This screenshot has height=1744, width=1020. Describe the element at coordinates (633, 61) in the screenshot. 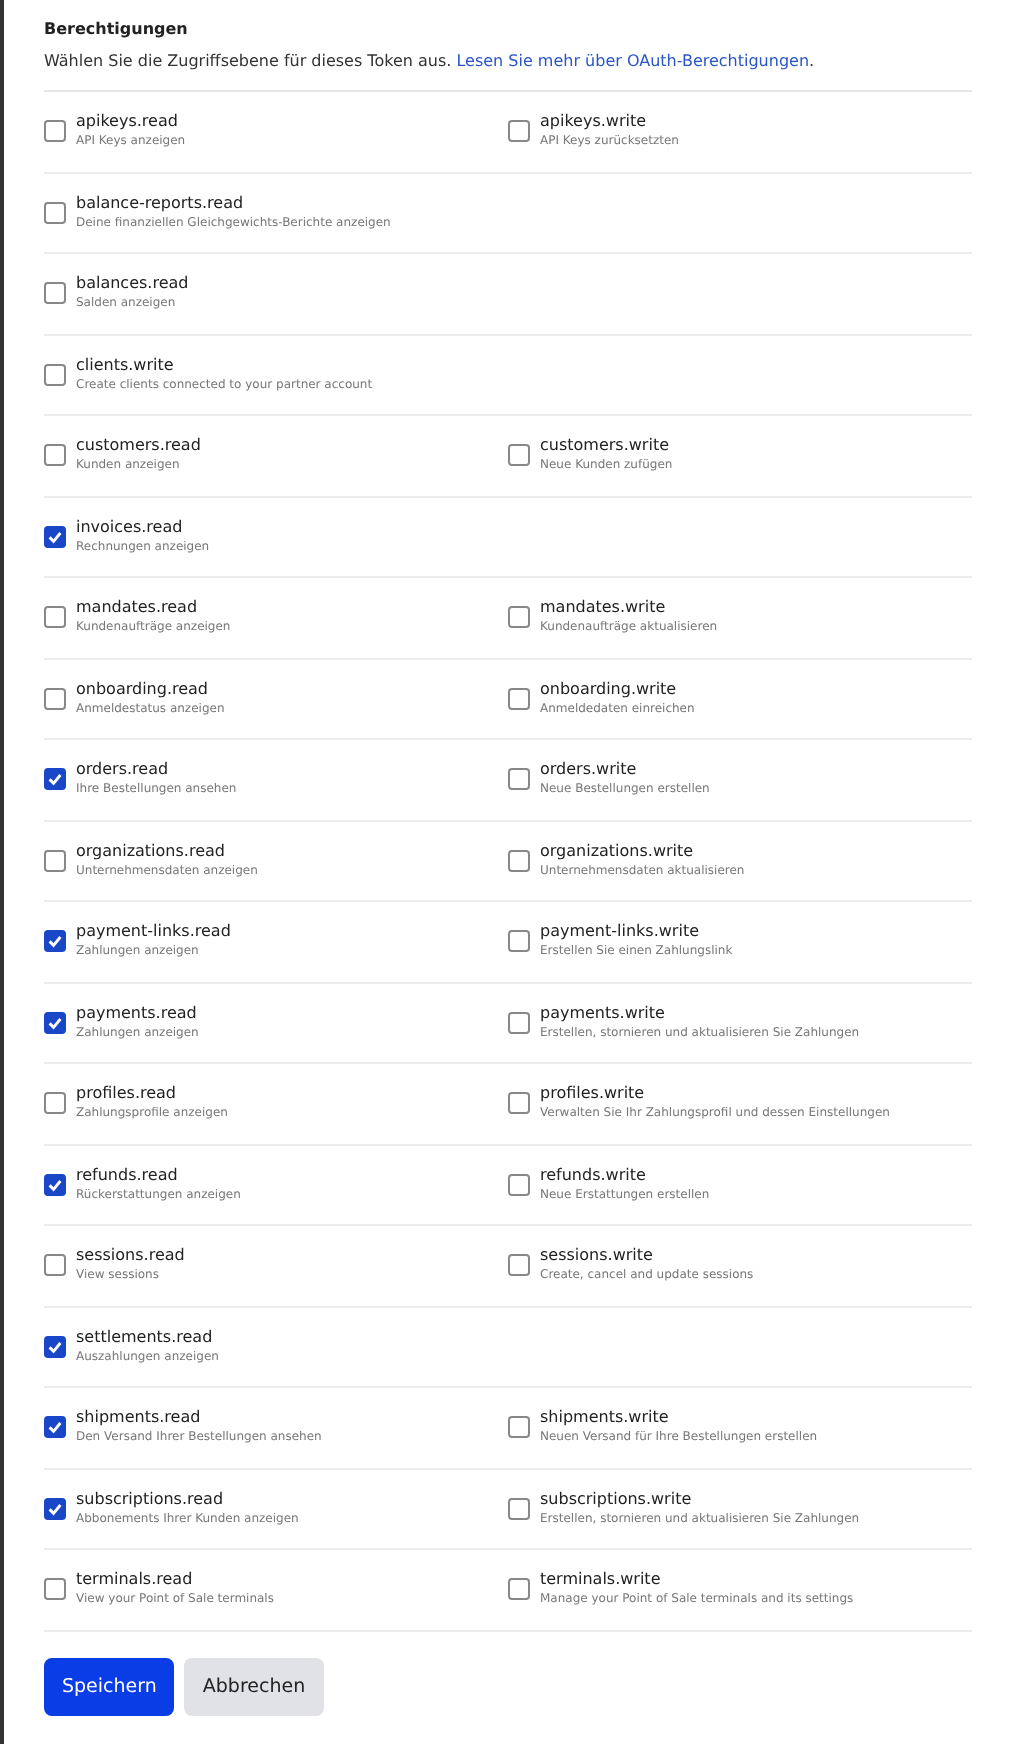

I see `oauth-link: Lesen Sie mehr über OAuth-Berechtigungen` at that location.